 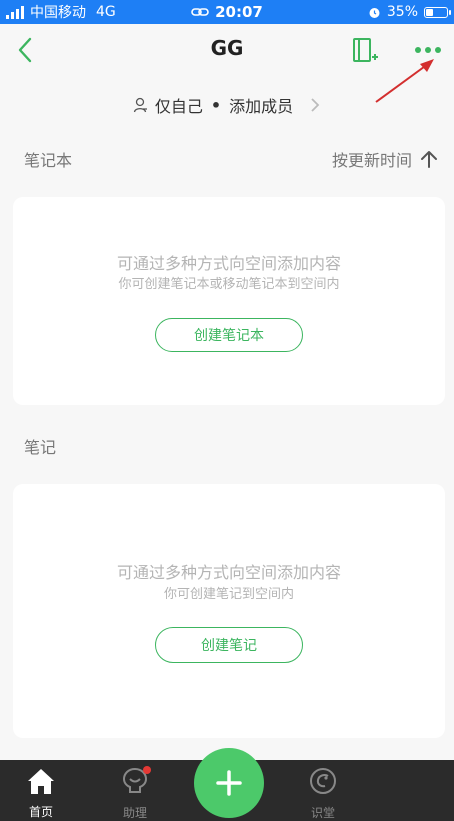 I want to click on sort-toggle: 按更新时间, so click(x=385, y=159).